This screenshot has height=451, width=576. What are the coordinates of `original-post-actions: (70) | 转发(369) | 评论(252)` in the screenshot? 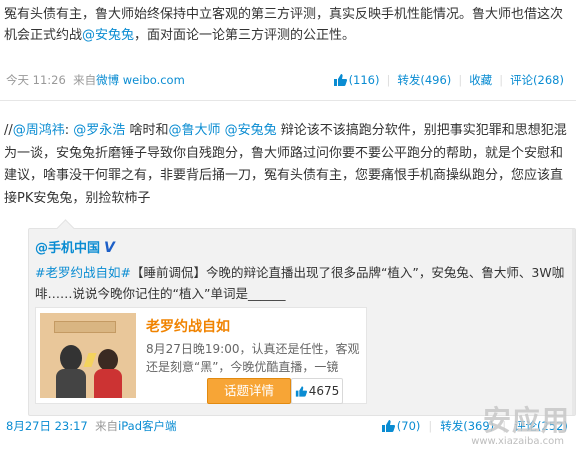 It's located at (474, 426).